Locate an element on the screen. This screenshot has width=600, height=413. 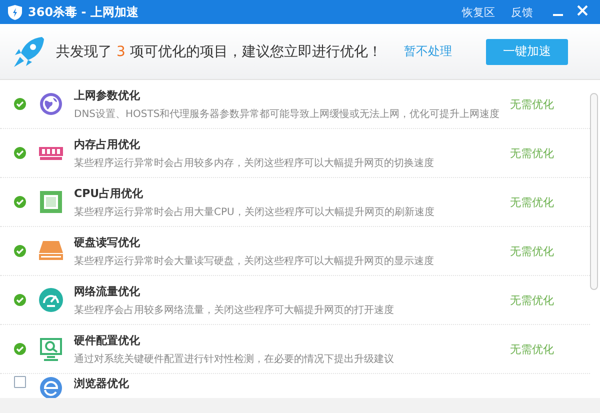
item-description: 某些程序运行异常时会占用大量CPU，关闭这些程序可以大幅提升网页的刷新速度 is located at coordinates (255, 212).